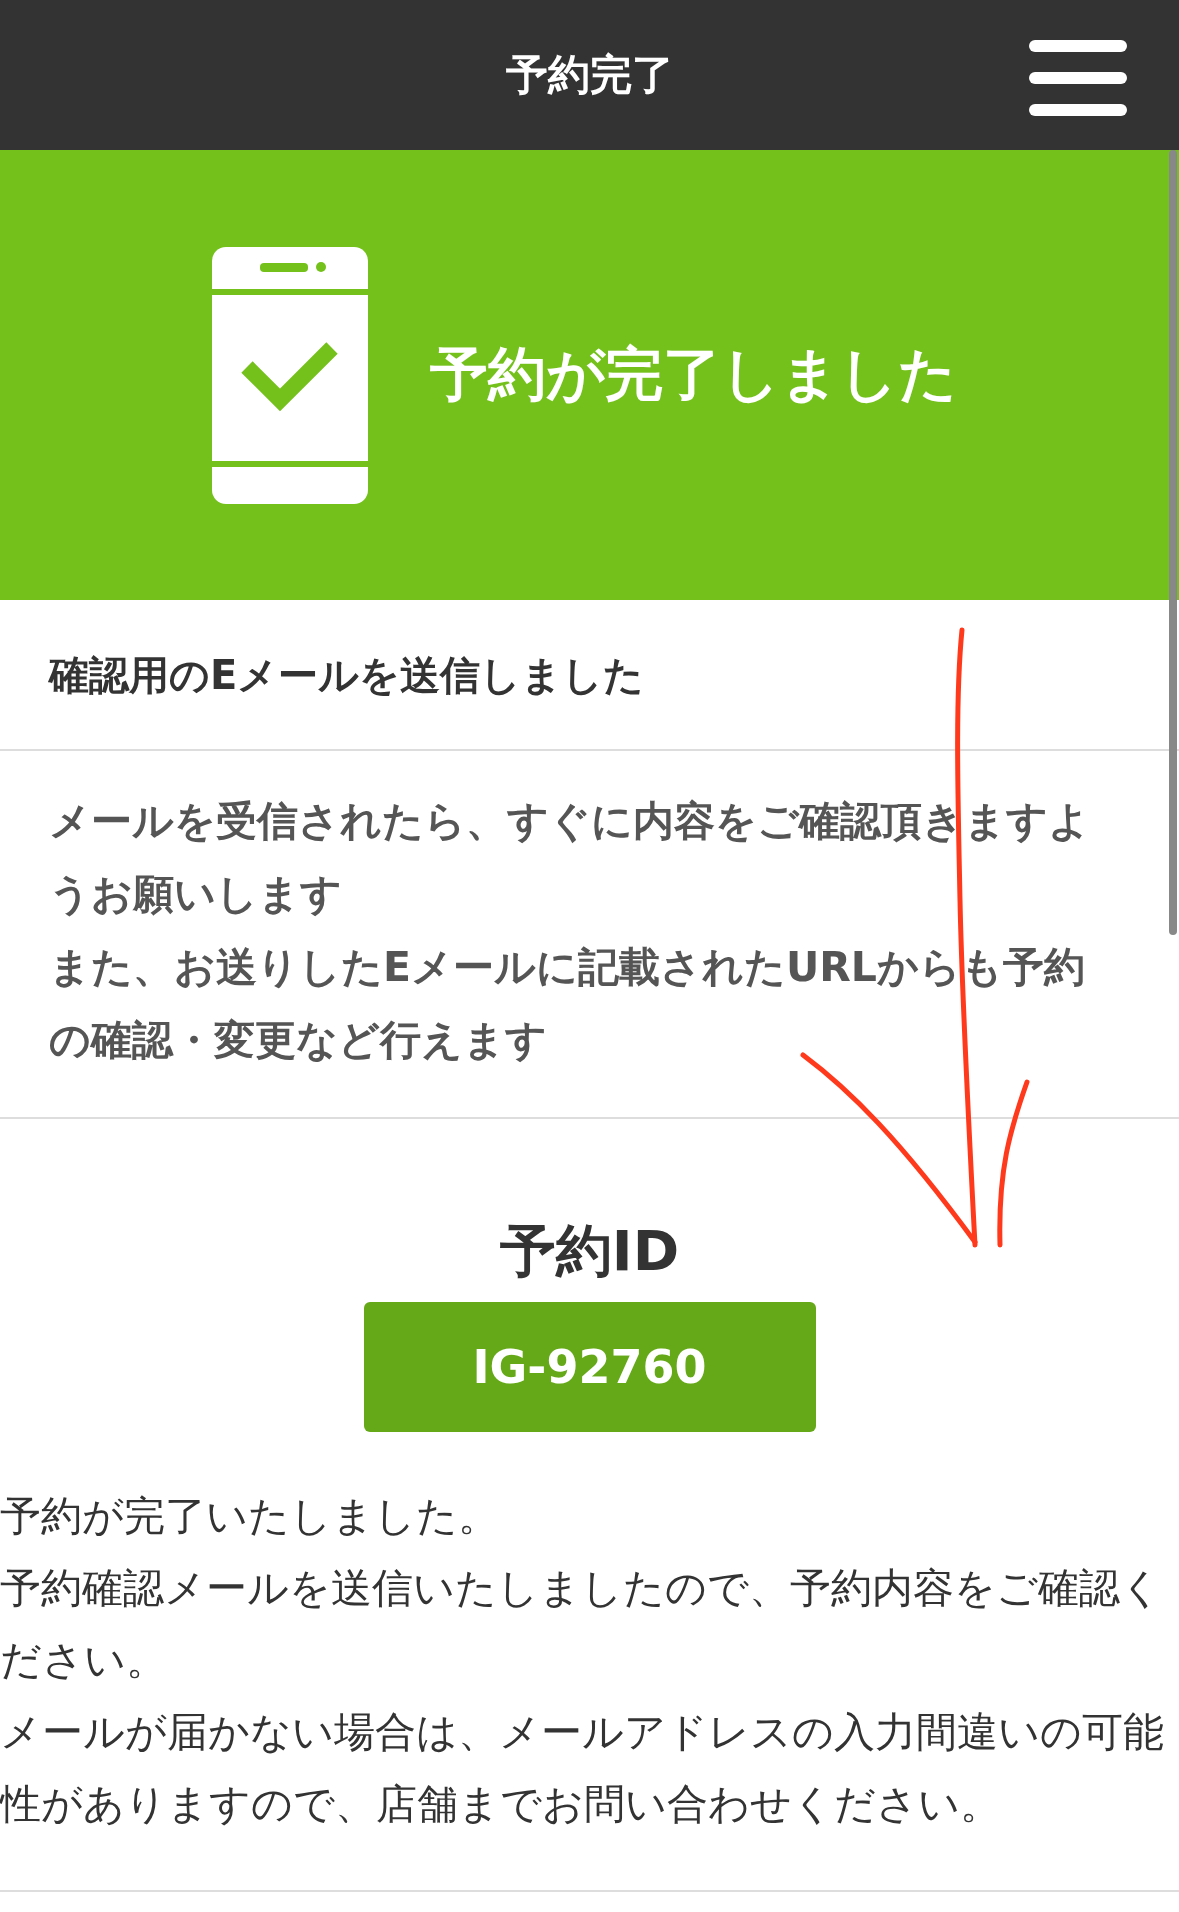 This screenshot has width=1179, height=1912. I want to click on message-text: 予約確認メールを送信いたしましたので、予約内容をご確認ください。, so click(581, 1624).